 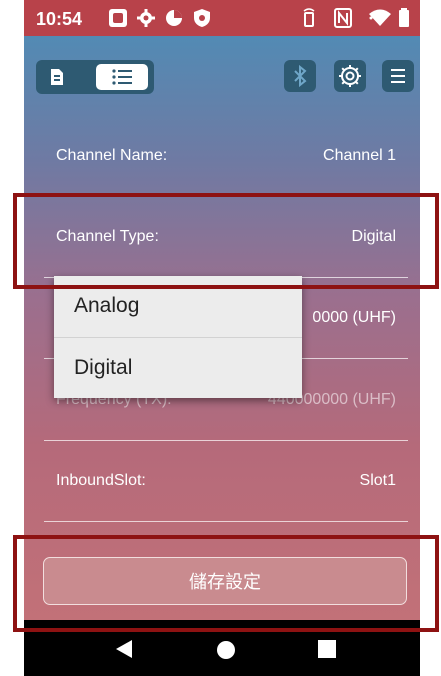 What do you see at coordinates (174, 18) in the screenshot?
I see `pie-icon` at bounding box center [174, 18].